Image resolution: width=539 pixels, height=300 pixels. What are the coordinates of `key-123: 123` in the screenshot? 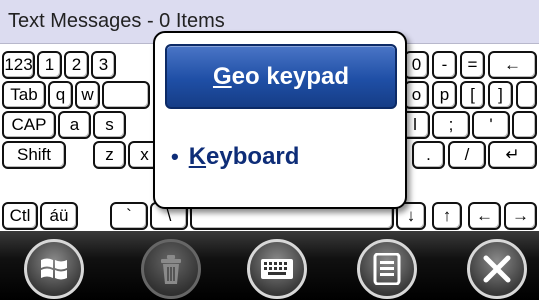 It's located at (18, 65).